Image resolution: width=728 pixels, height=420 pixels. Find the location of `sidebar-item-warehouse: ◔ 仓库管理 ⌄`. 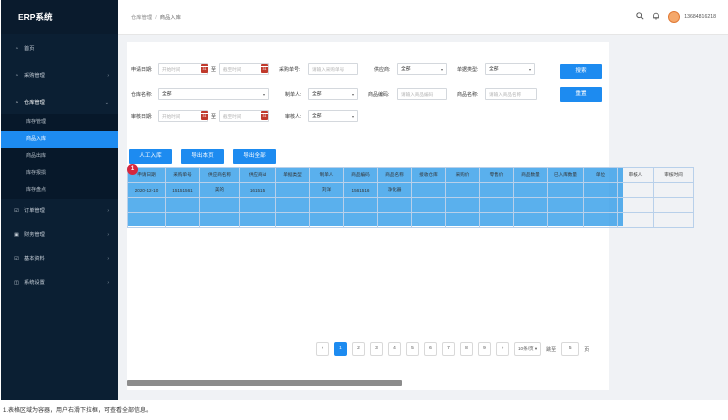

sidebar-item-warehouse: ◔ 仓库管理 ⌄ is located at coordinates (59, 103).